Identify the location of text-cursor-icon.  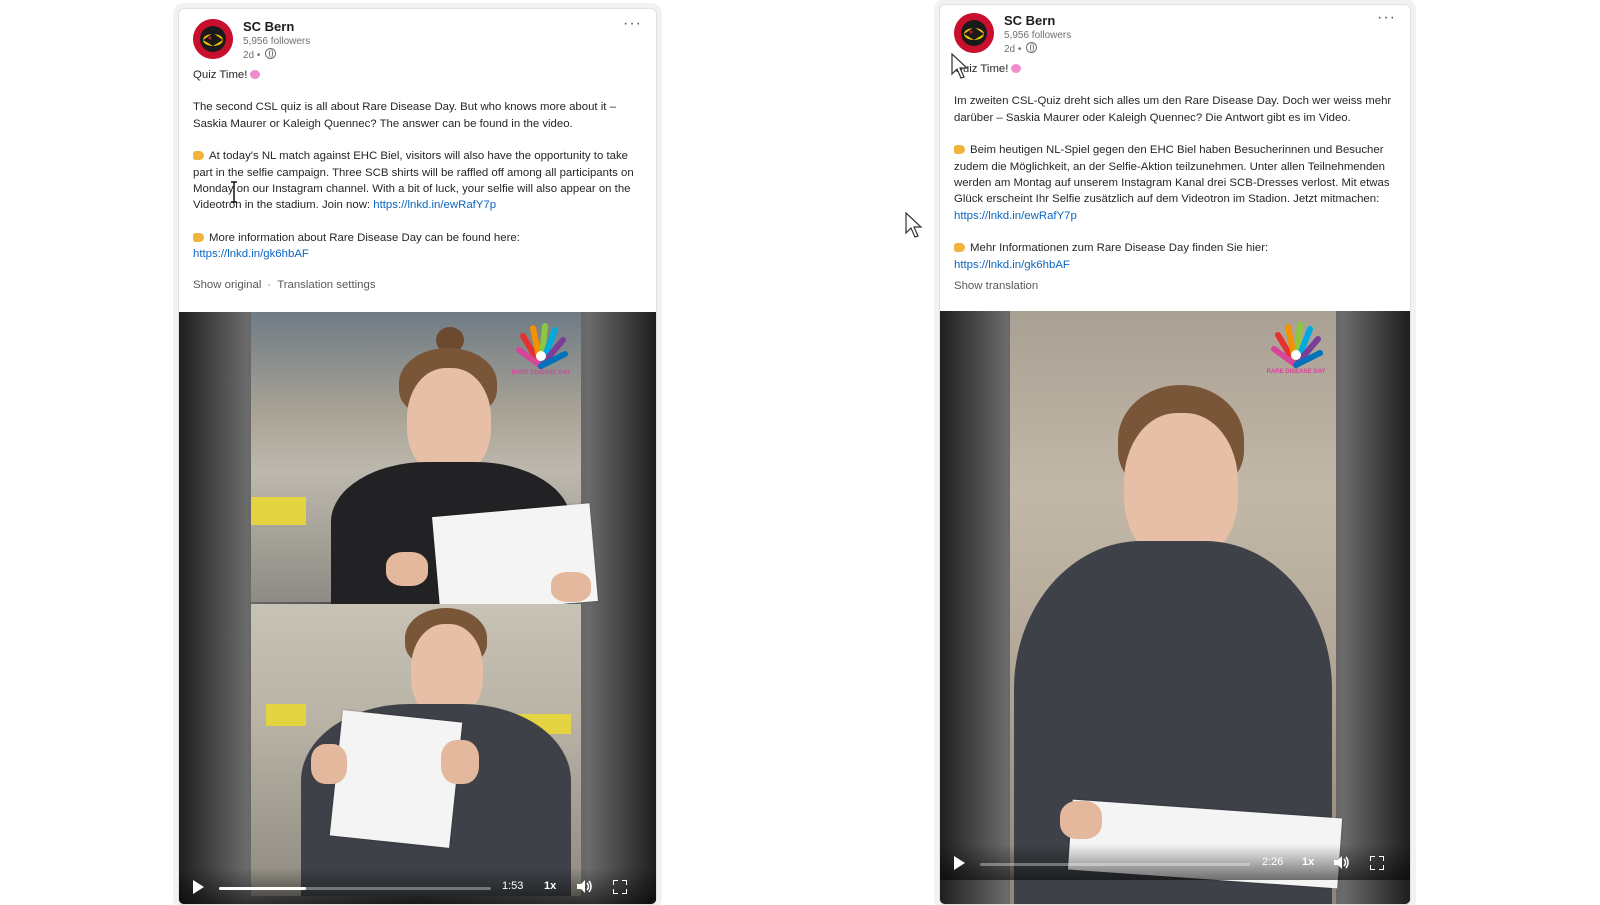
(234, 192).